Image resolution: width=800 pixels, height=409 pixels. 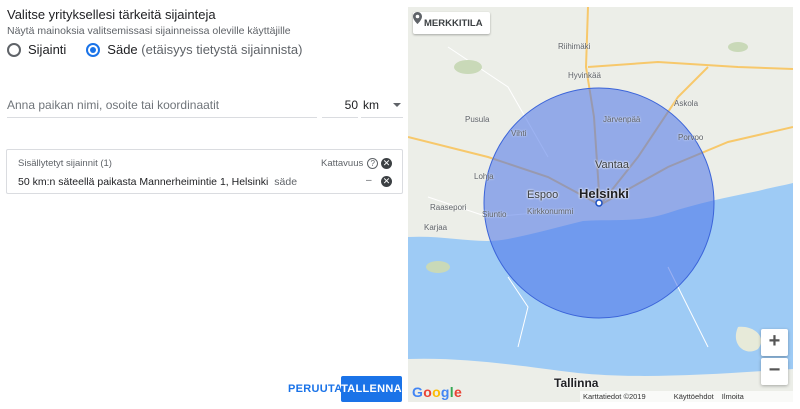 What do you see at coordinates (576, 383) in the screenshot?
I see `place-label-tallinna: Tallinna` at bounding box center [576, 383].